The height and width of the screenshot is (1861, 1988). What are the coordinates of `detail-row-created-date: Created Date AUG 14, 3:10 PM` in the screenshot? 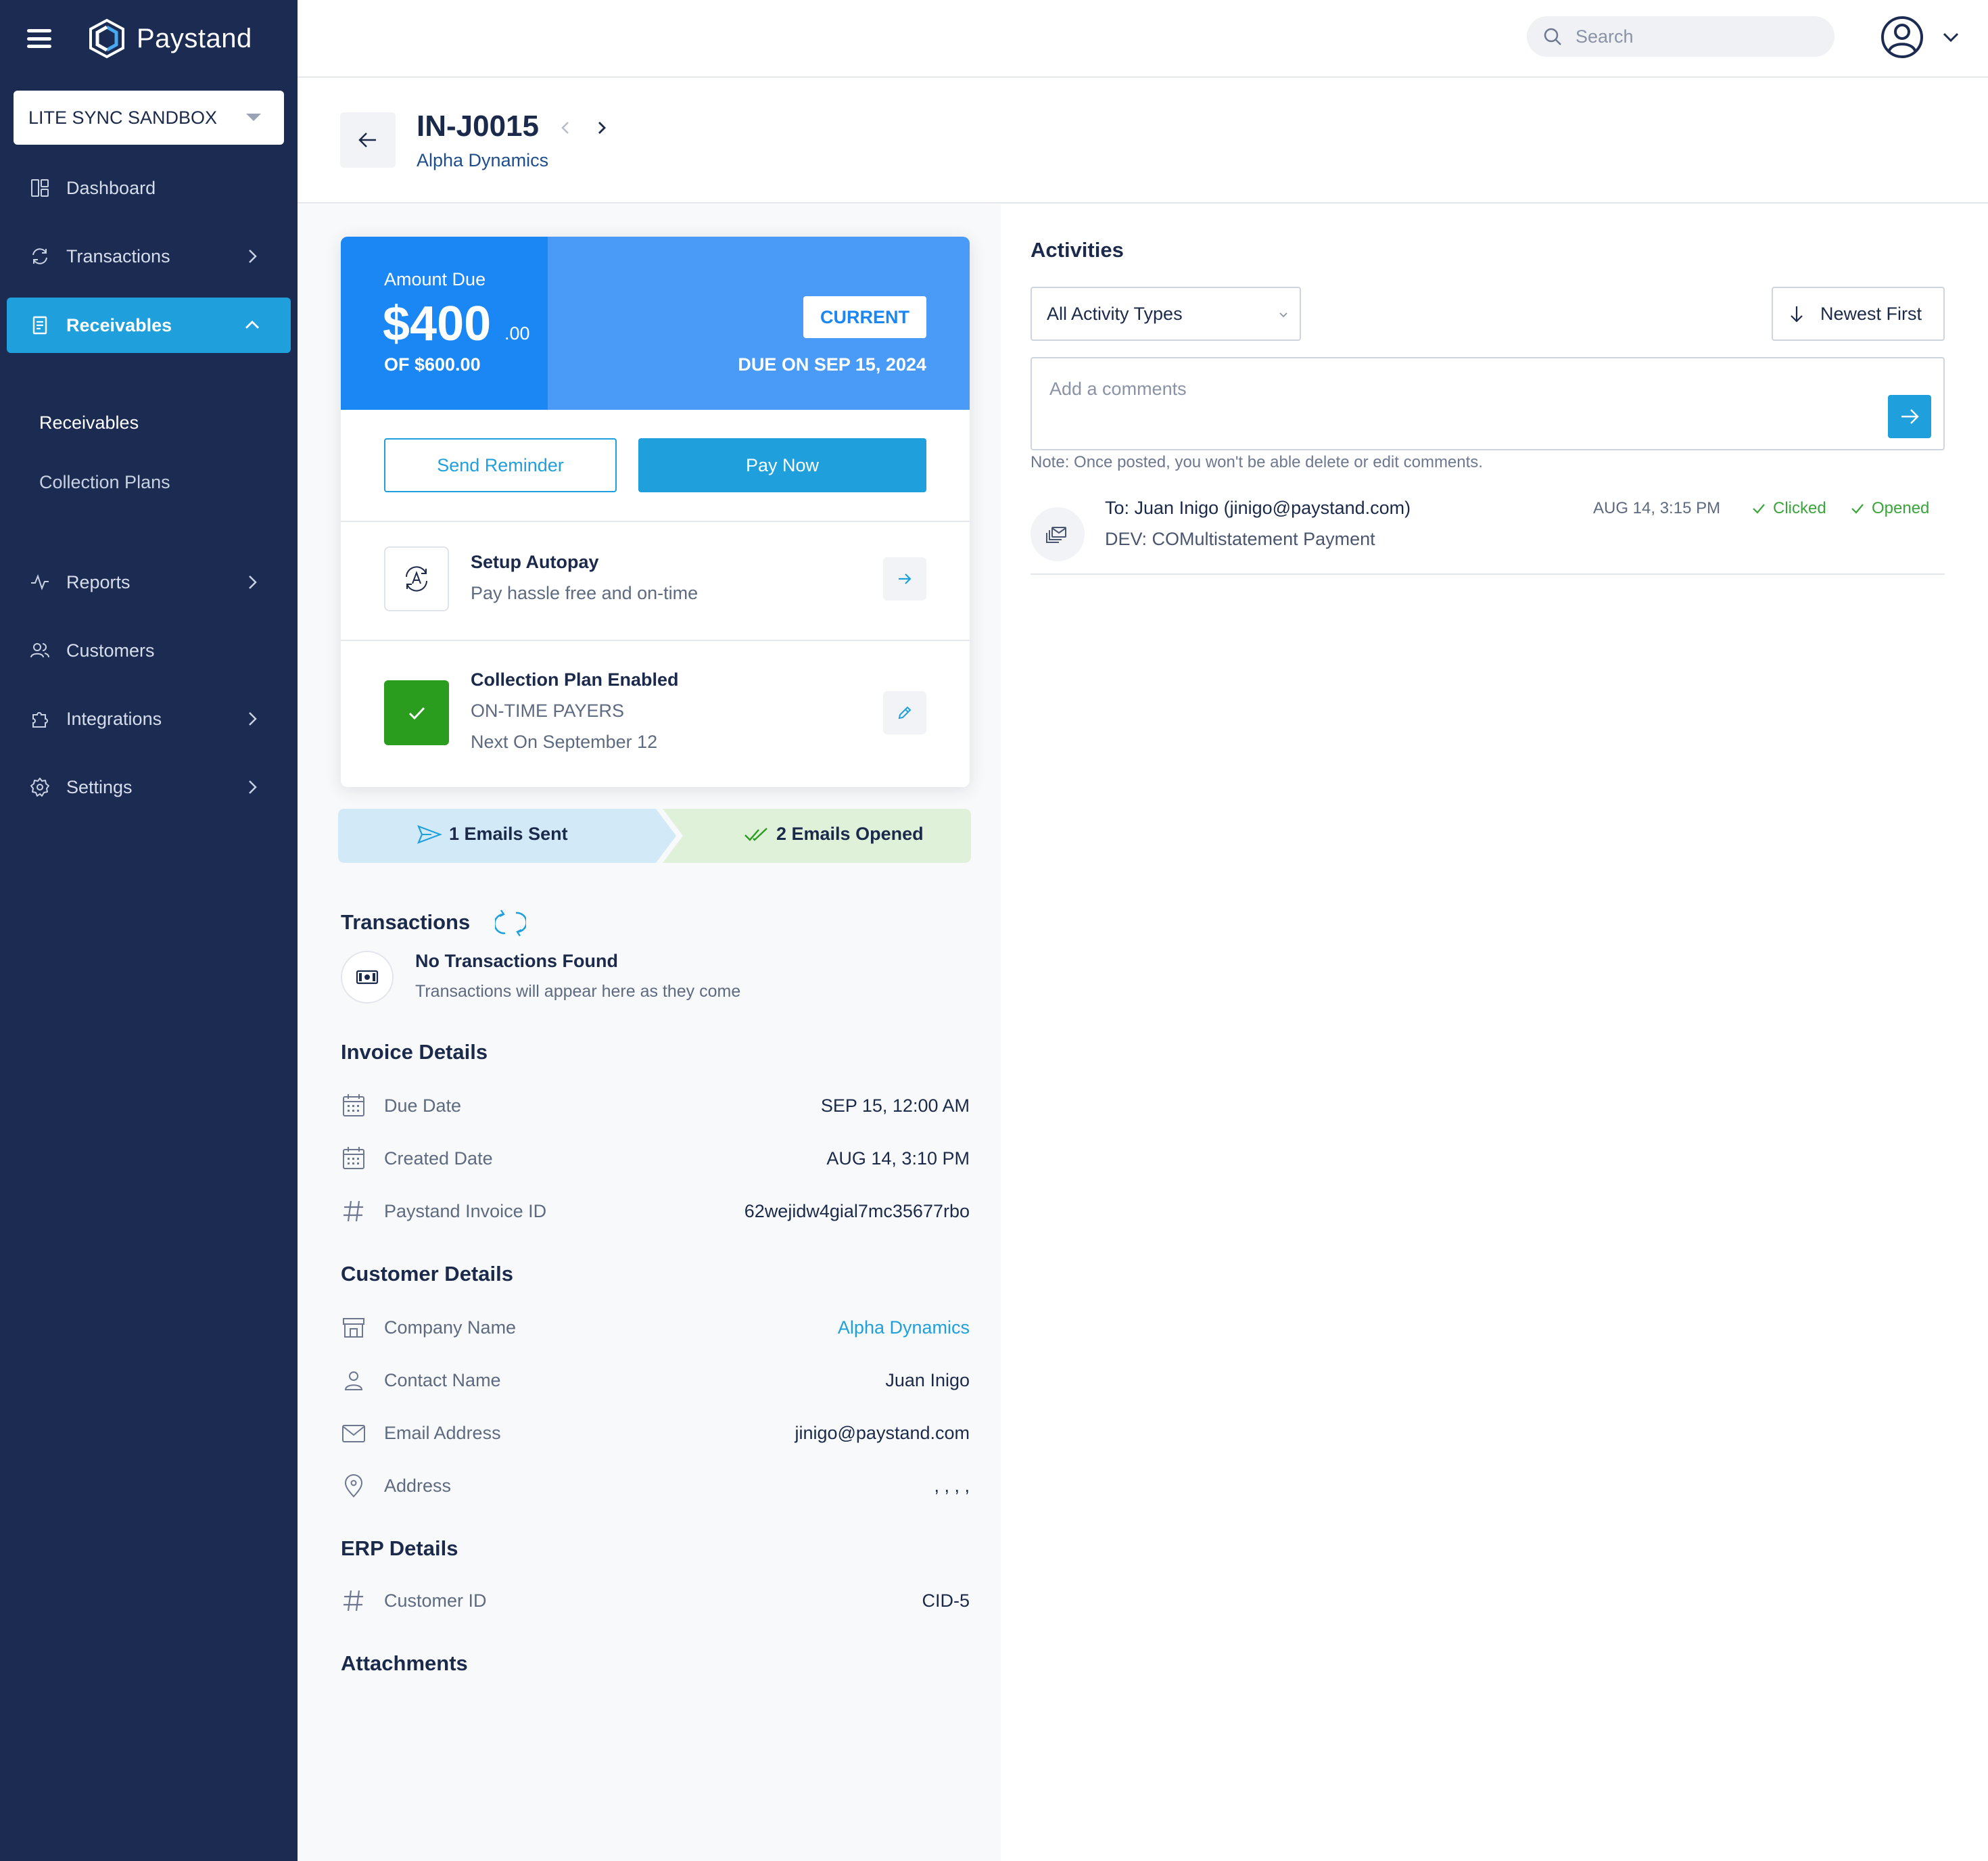 It's located at (656, 1158).